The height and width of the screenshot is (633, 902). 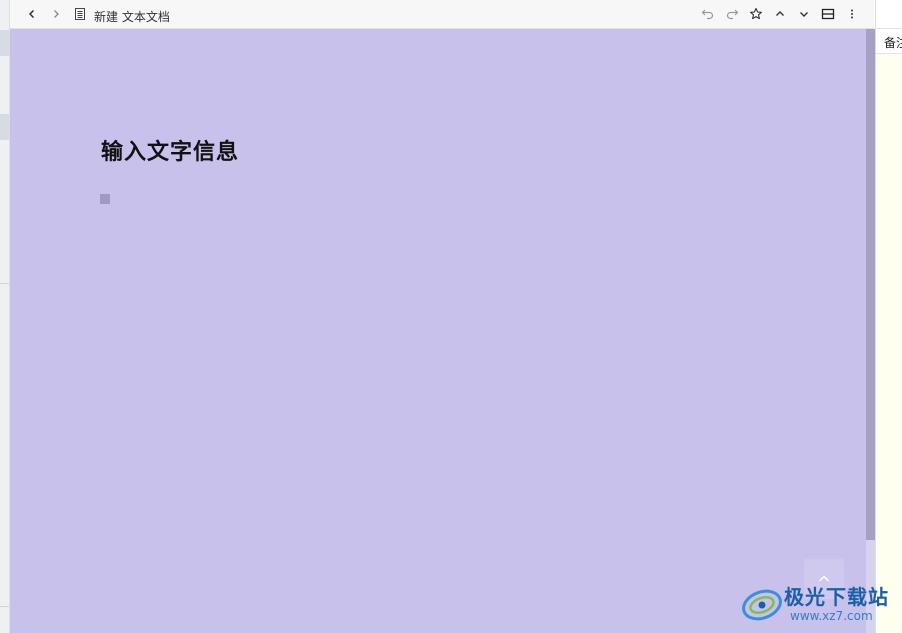 I want to click on swirl-logo-icon, so click(x=762, y=605).